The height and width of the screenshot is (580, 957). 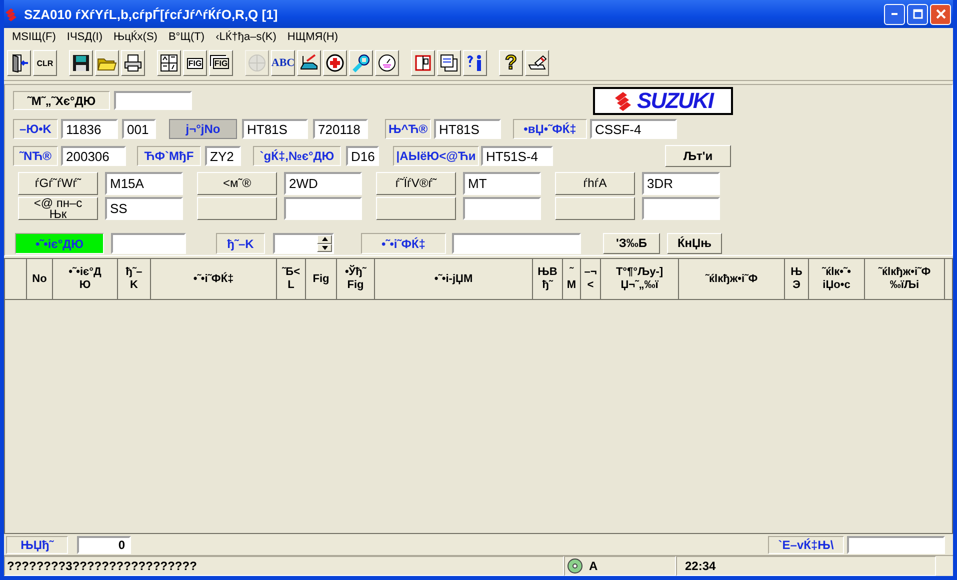 I want to click on toolbar-button: ABC, so click(x=283, y=63).